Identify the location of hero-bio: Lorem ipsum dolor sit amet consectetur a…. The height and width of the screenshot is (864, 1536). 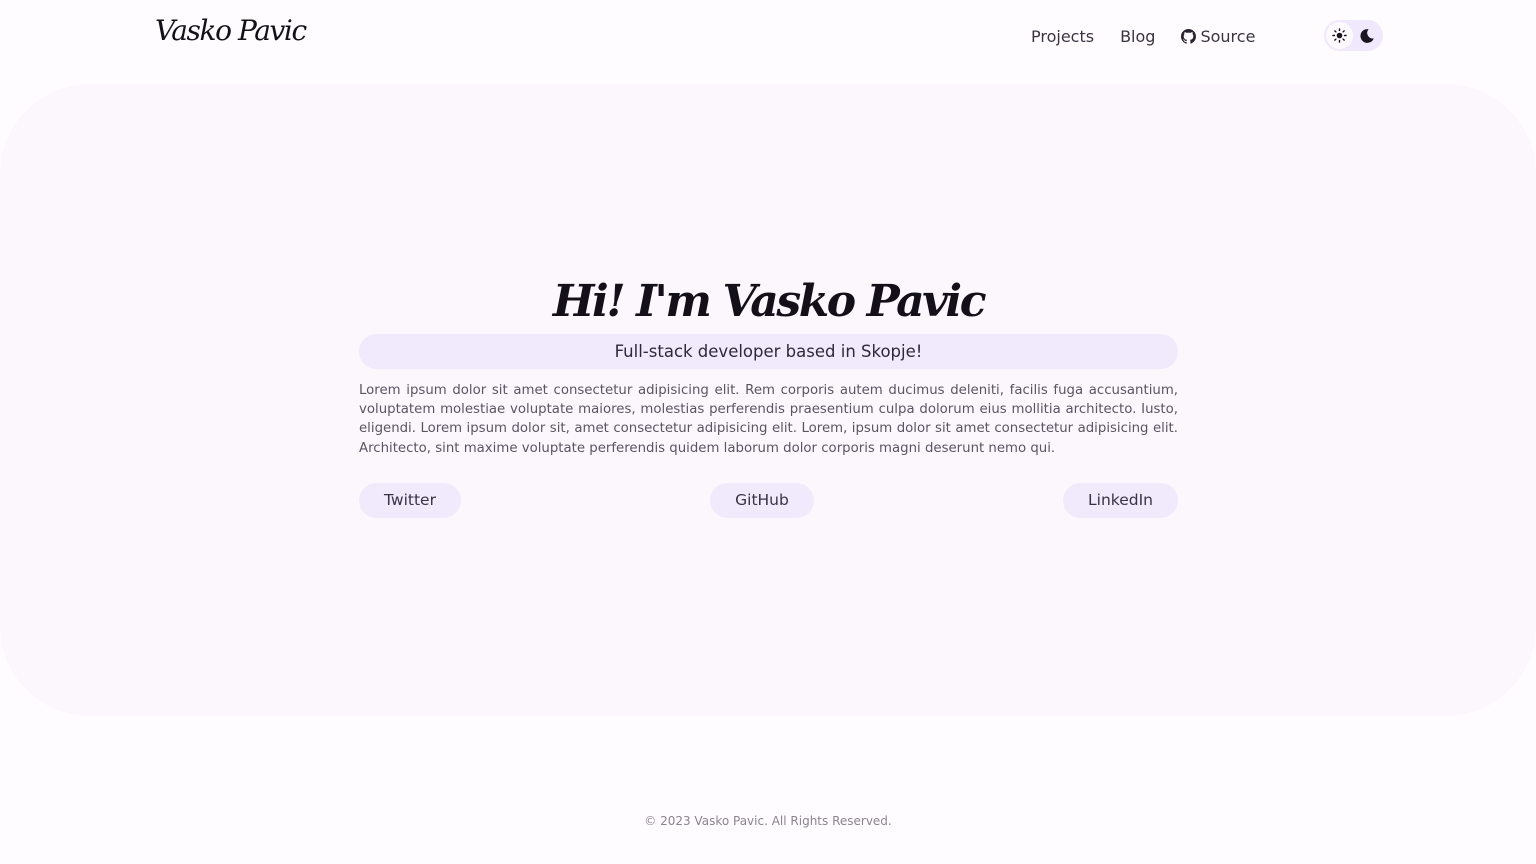
(768, 419).